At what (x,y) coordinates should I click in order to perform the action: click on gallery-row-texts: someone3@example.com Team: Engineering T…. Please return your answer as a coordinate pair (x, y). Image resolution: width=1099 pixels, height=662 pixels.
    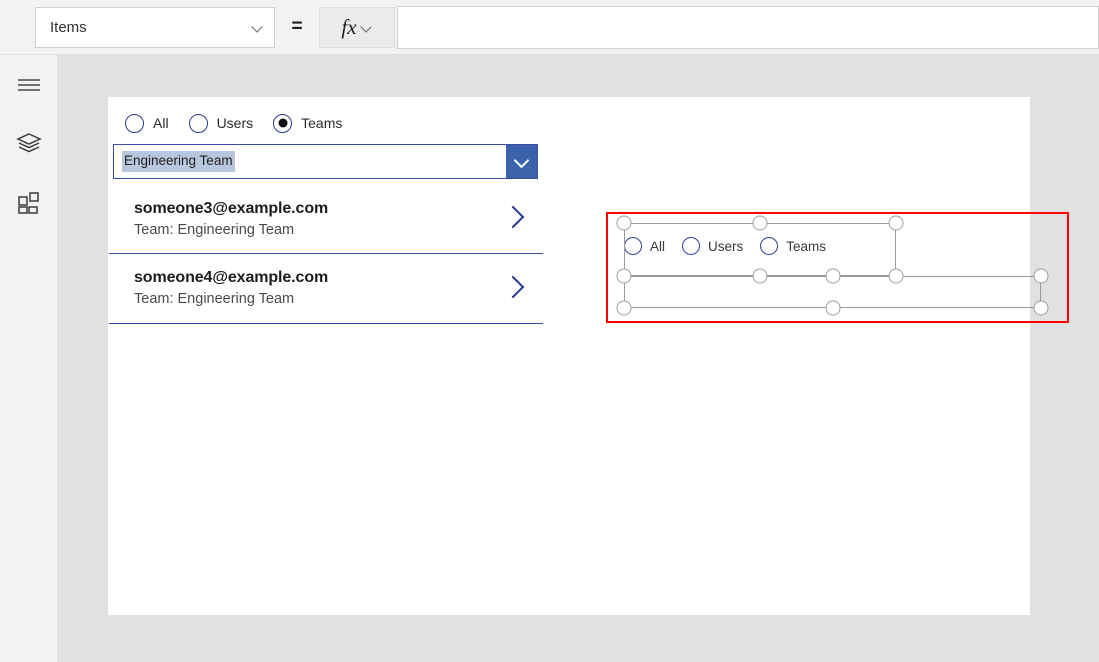
    Looking at the image, I should click on (317, 219).